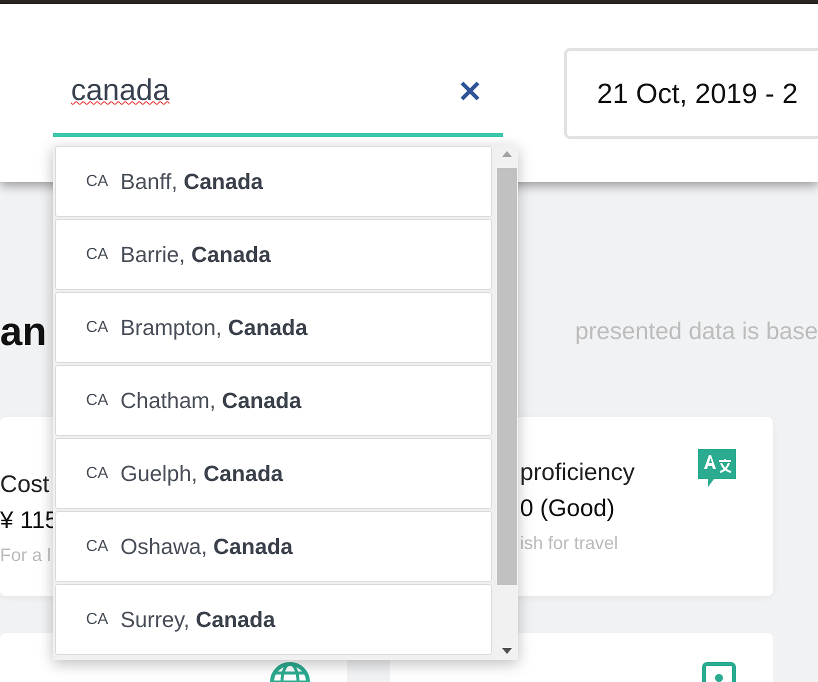 This screenshot has height=682, width=818. What do you see at coordinates (507, 651) in the screenshot?
I see `scroll-down-icon` at bounding box center [507, 651].